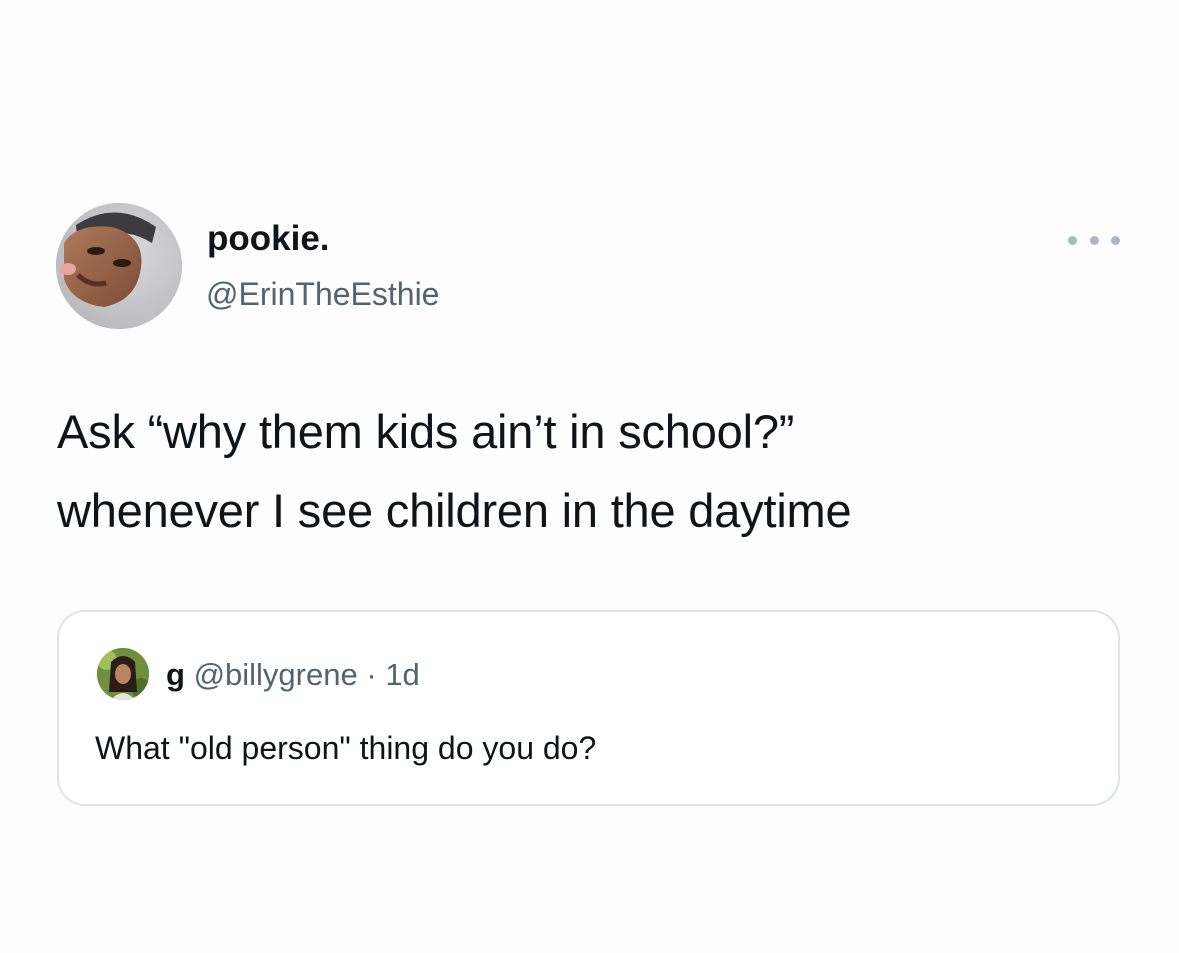 The width and height of the screenshot is (1179, 953). I want to click on more-options-icon, so click(1094, 240).